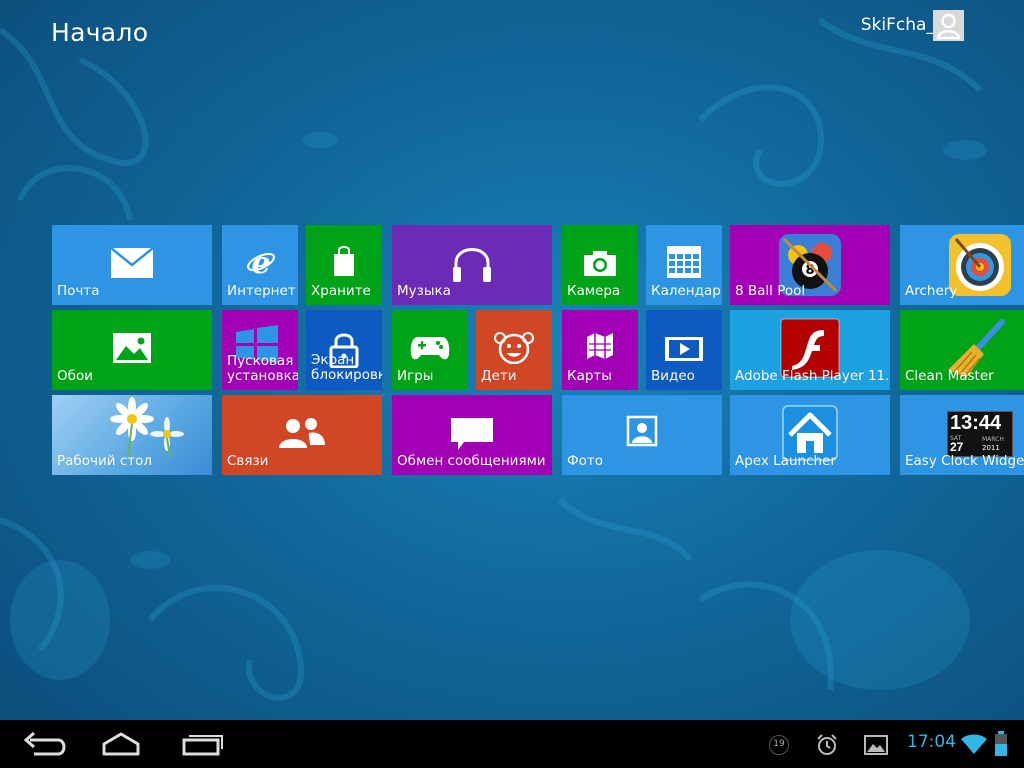 This screenshot has height=768, width=1024. I want to click on tile-label: Adobe Flash Player 11.1, so click(812, 376).